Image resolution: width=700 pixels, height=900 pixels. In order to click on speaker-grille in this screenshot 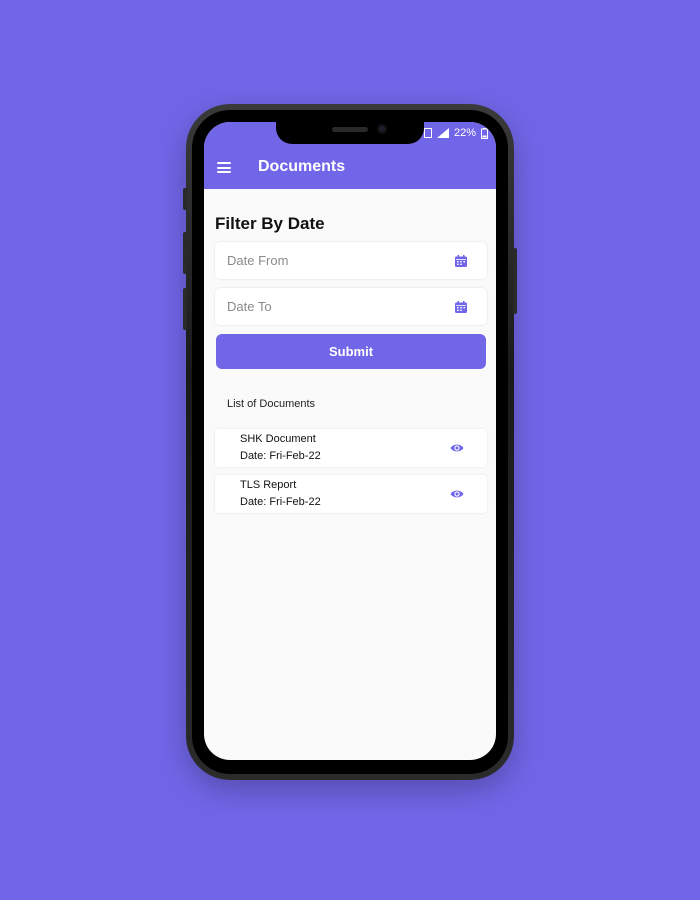, I will do `click(350, 129)`.